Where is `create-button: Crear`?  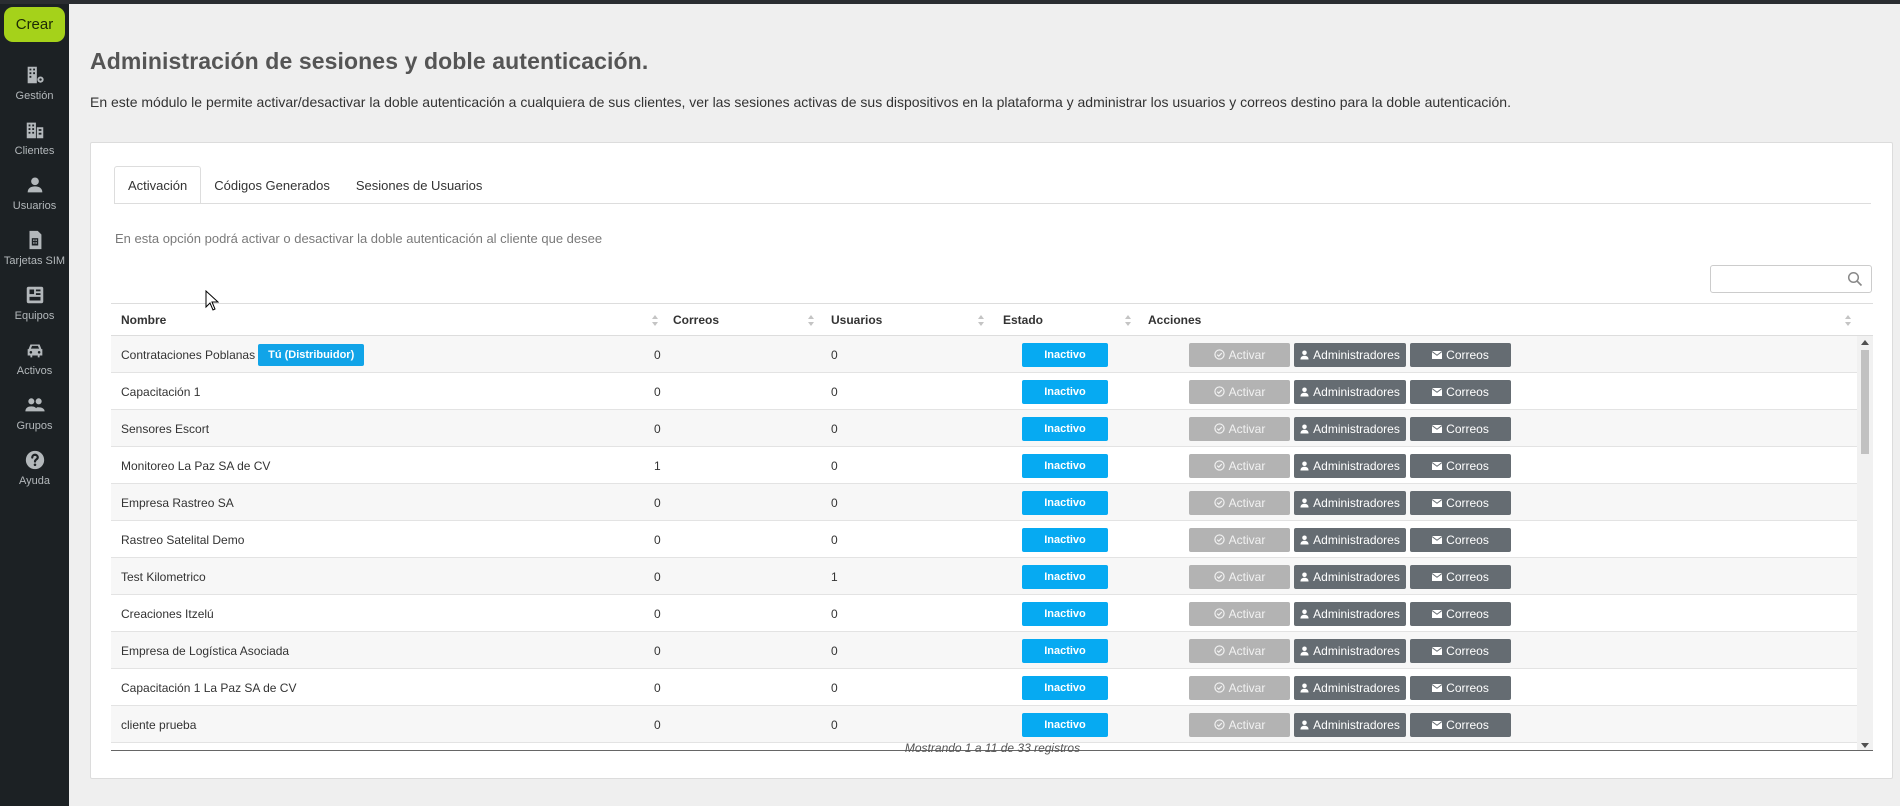 create-button: Crear is located at coordinates (34, 24).